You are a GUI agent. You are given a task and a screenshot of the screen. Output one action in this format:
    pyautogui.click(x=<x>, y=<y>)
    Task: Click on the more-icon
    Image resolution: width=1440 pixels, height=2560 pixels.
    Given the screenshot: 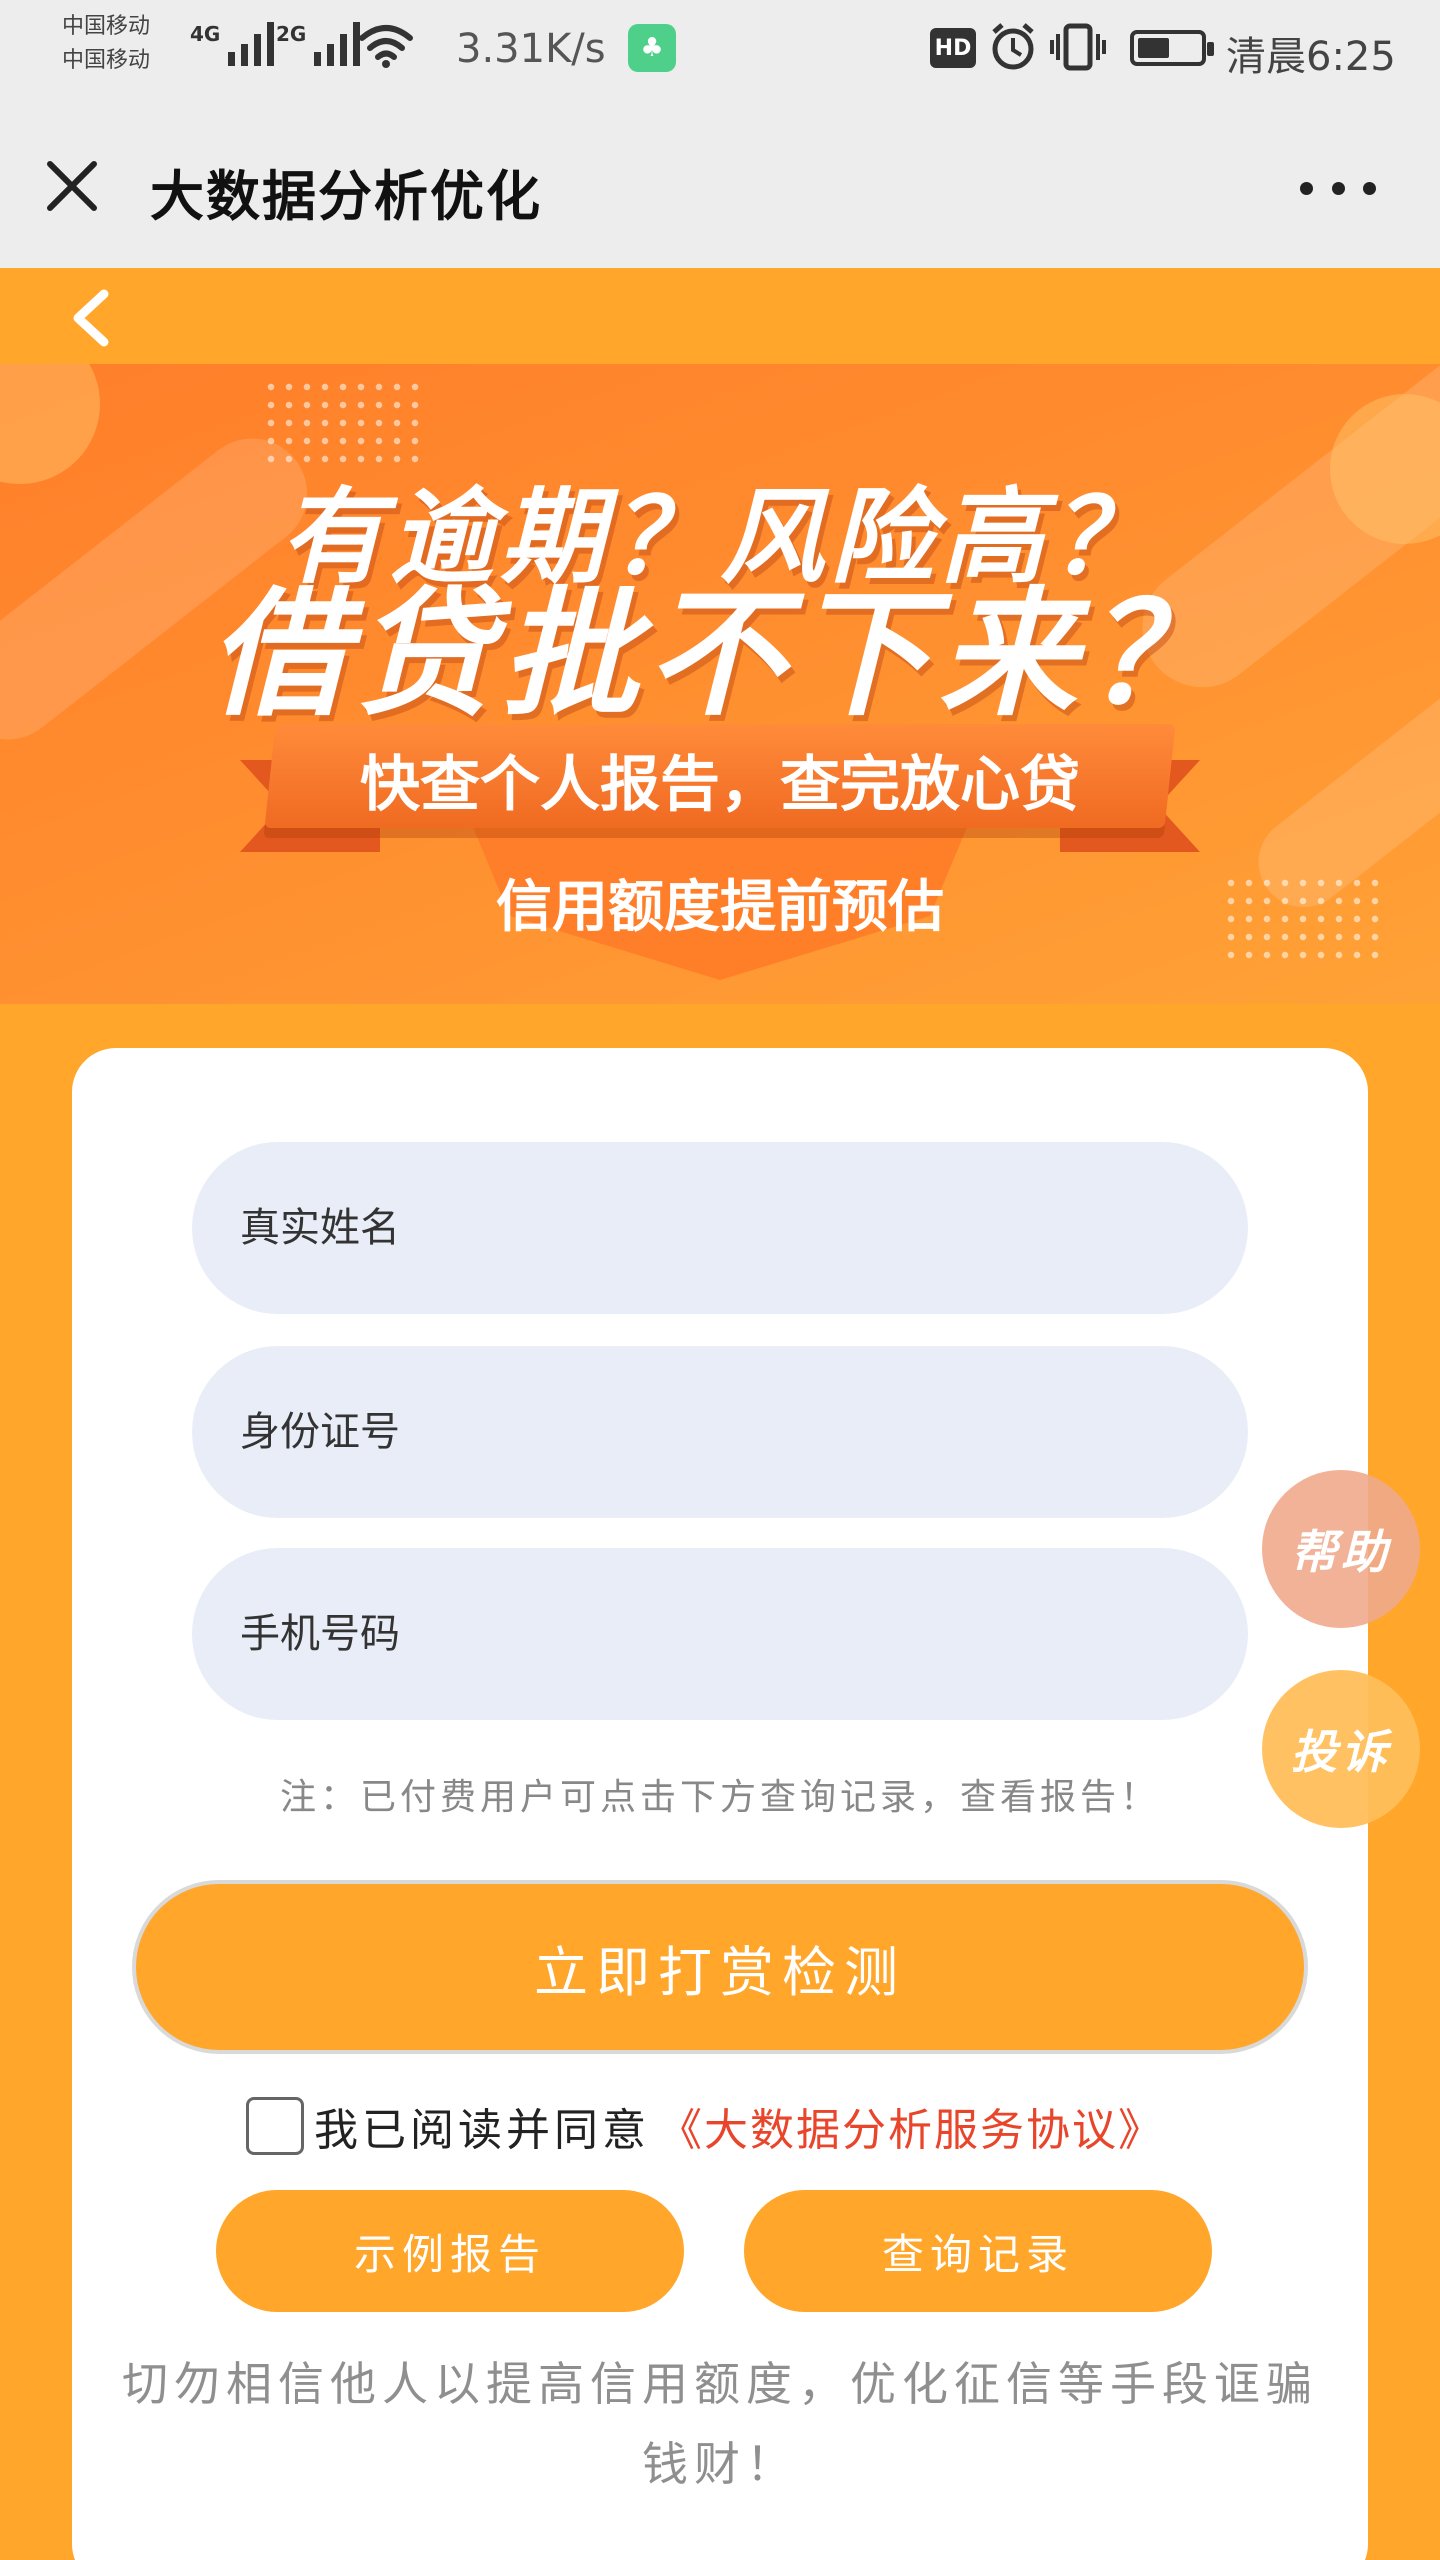 What is the action you would take?
    pyautogui.click(x=1338, y=188)
    